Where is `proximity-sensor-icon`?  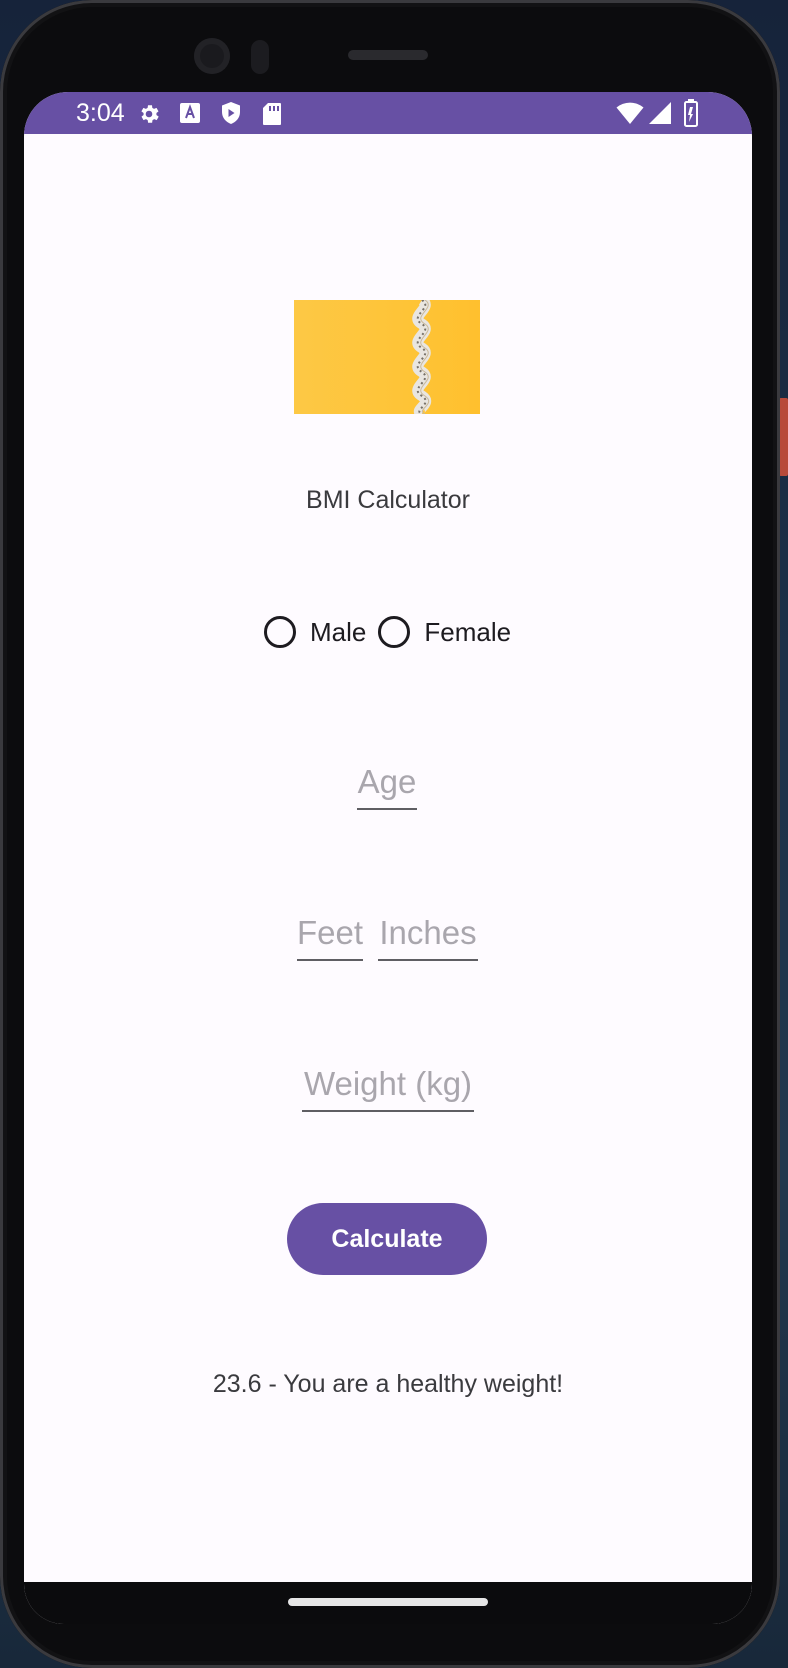
proximity-sensor-icon is located at coordinates (260, 57).